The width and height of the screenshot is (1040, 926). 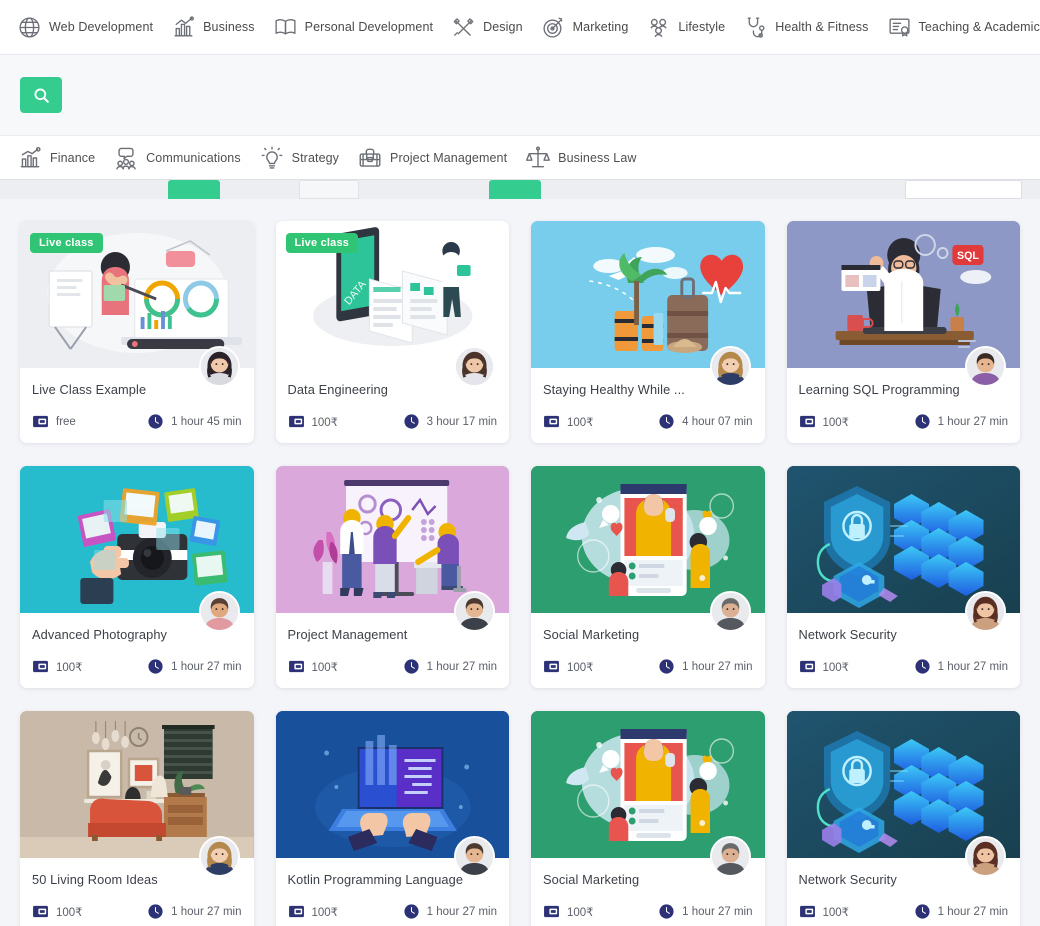 I want to click on instructor-avatar-image, so click(x=474, y=366).